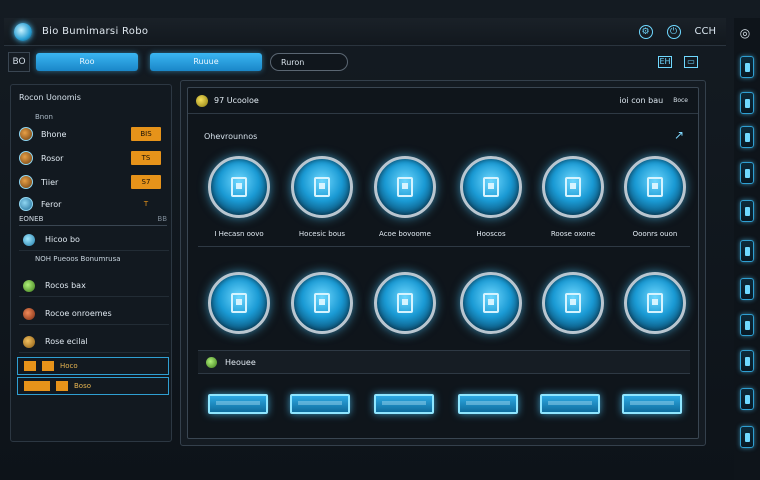 The width and height of the screenshot is (760, 480). I want to click on main-header-mini: Boce, so click(680, 100).